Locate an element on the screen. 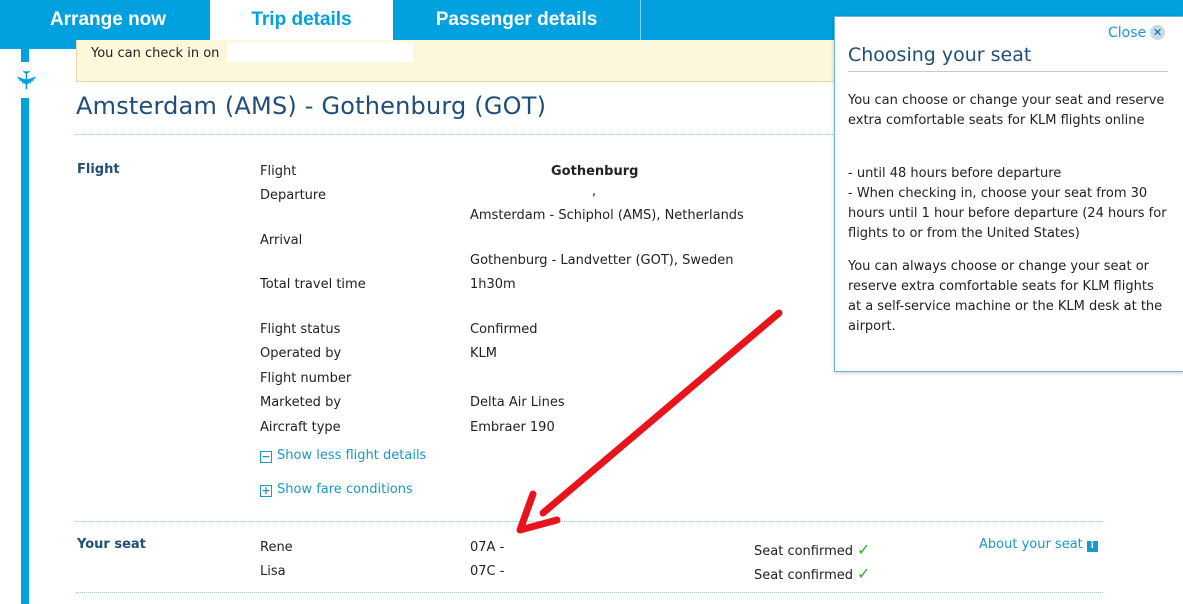 The height and width of the screenshot is (604, 1183). aircraft-type-label: Aircraft type is located at coordinates (300, 427).